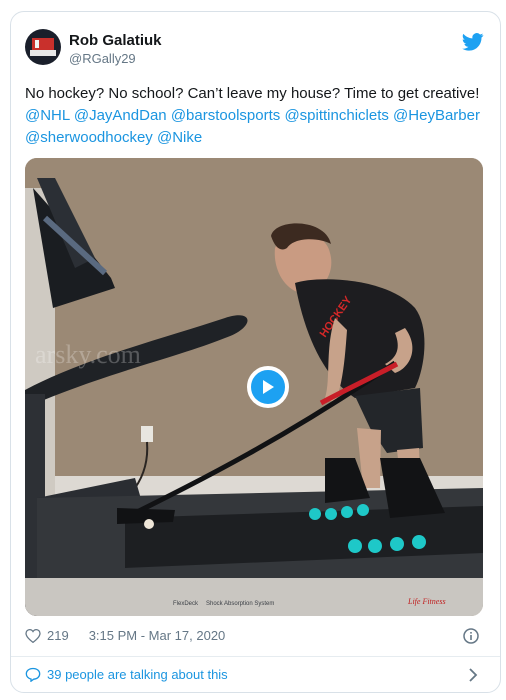 Image resolution: width=506 pixels, height=700 pixels. Describe the element at coordinates (473, 675) in the screenshot. I see `chevron-right-icon` at that location.